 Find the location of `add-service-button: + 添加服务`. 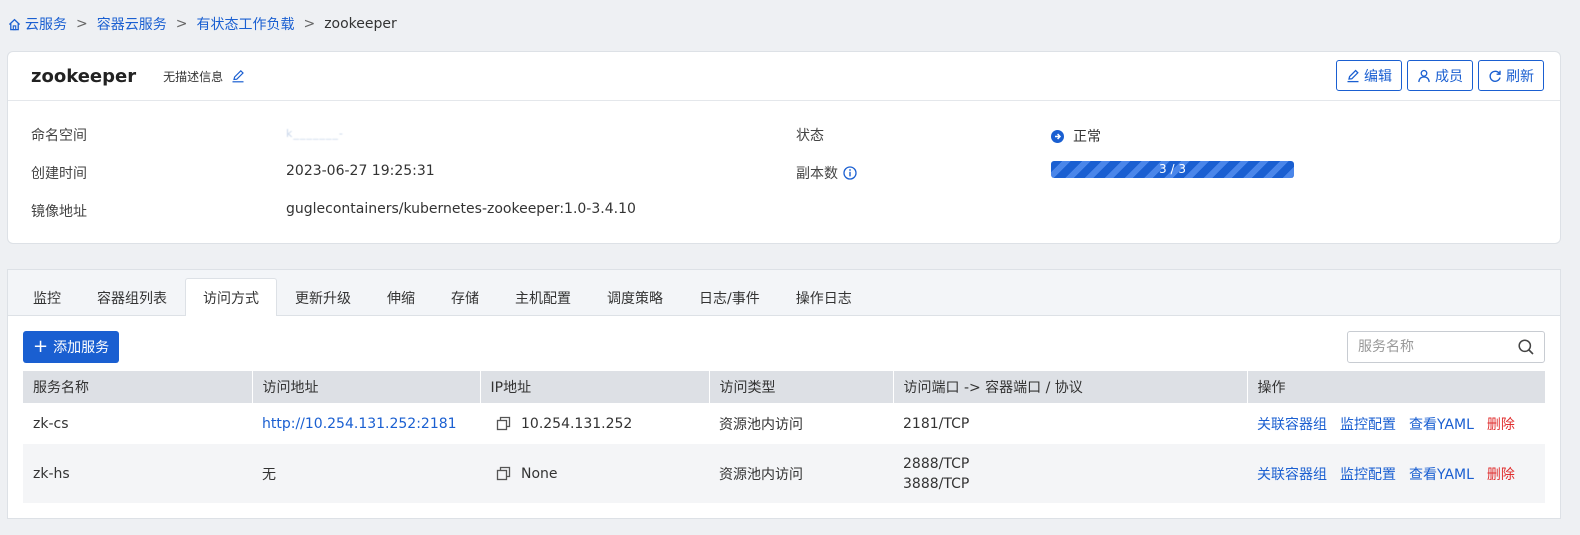

add-service-button: + 添加服务 is located at coordinates (71, 347).